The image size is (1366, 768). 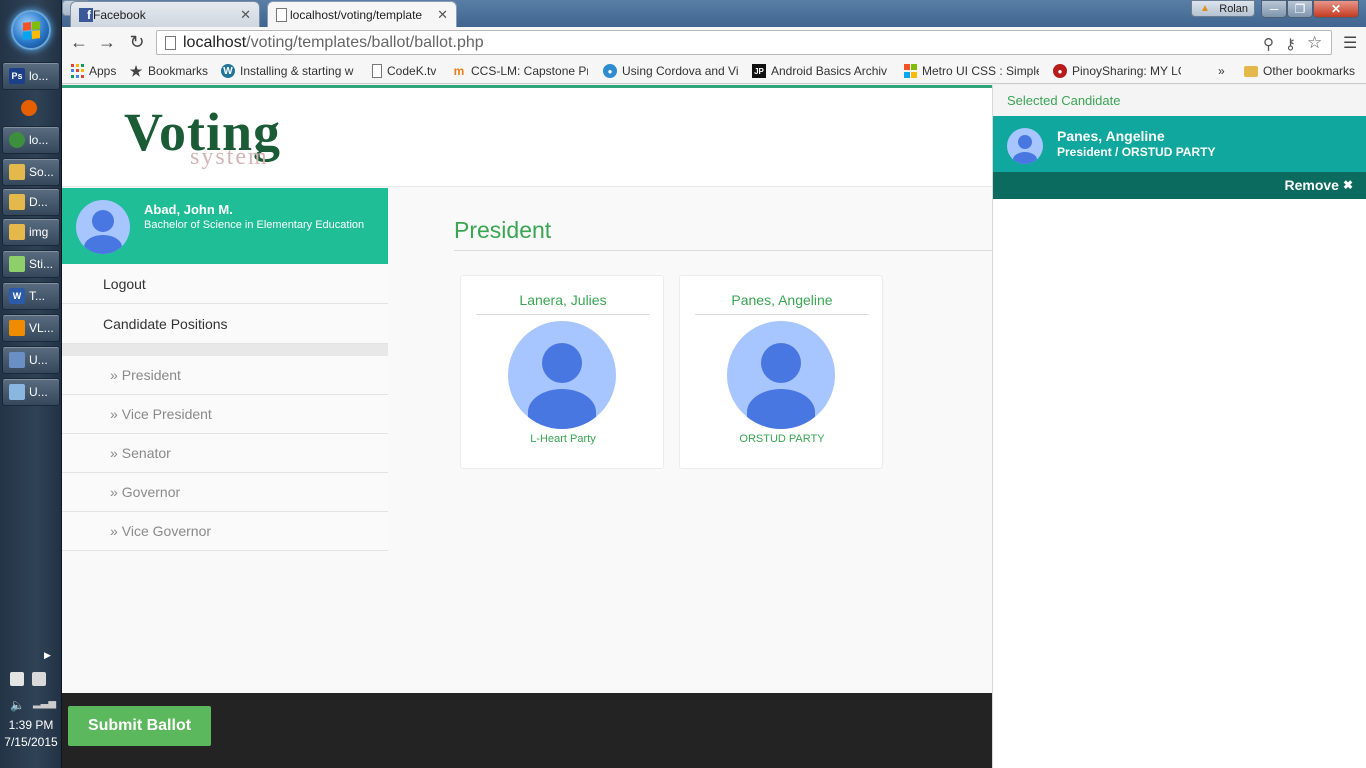 What do you see at coordinates (1060, 71) in the screenshot?
I see `pinoy-icon: ●` at bounding box center [1060, 71].